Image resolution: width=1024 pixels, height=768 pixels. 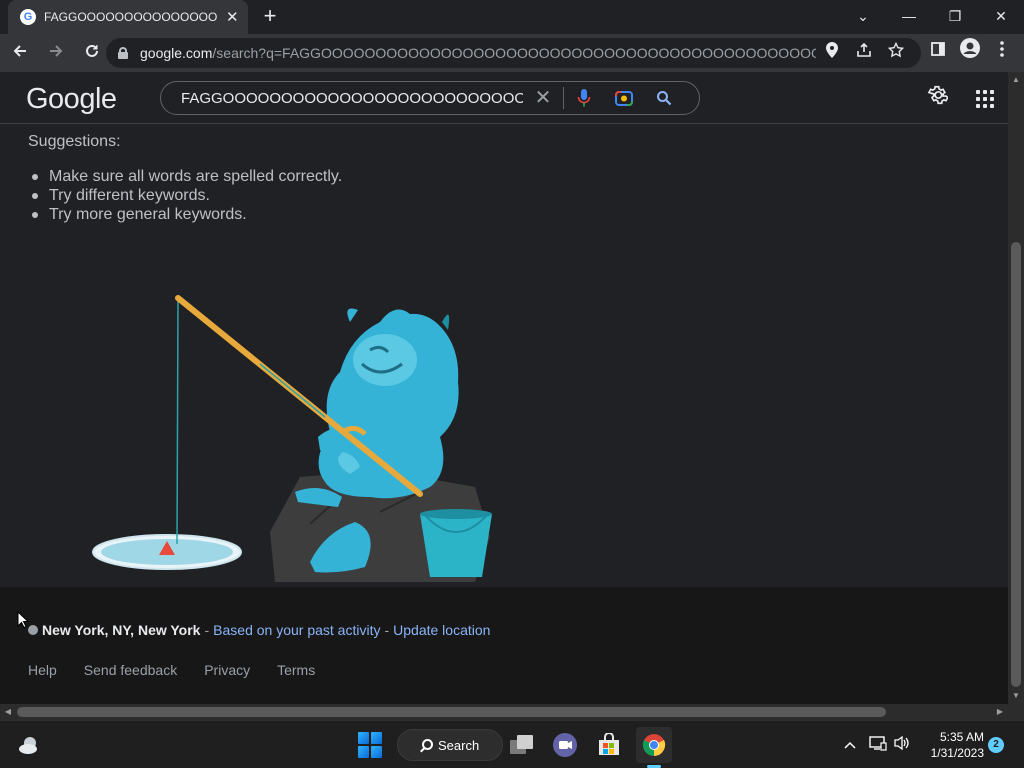 What do you see at coordinates (8, 712) in the screenshot?
I see `scroll-left-arrow-icon: ◀` at bounding box center [8, 712].